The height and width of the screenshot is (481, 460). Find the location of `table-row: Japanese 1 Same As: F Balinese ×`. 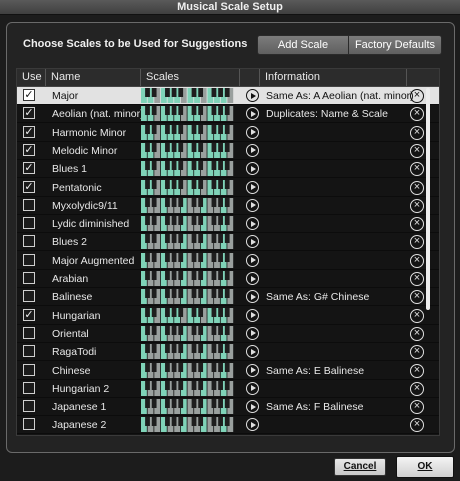

table-row: Japanese 1 Same As: F Balinese × is located at coordinates (228, 407).